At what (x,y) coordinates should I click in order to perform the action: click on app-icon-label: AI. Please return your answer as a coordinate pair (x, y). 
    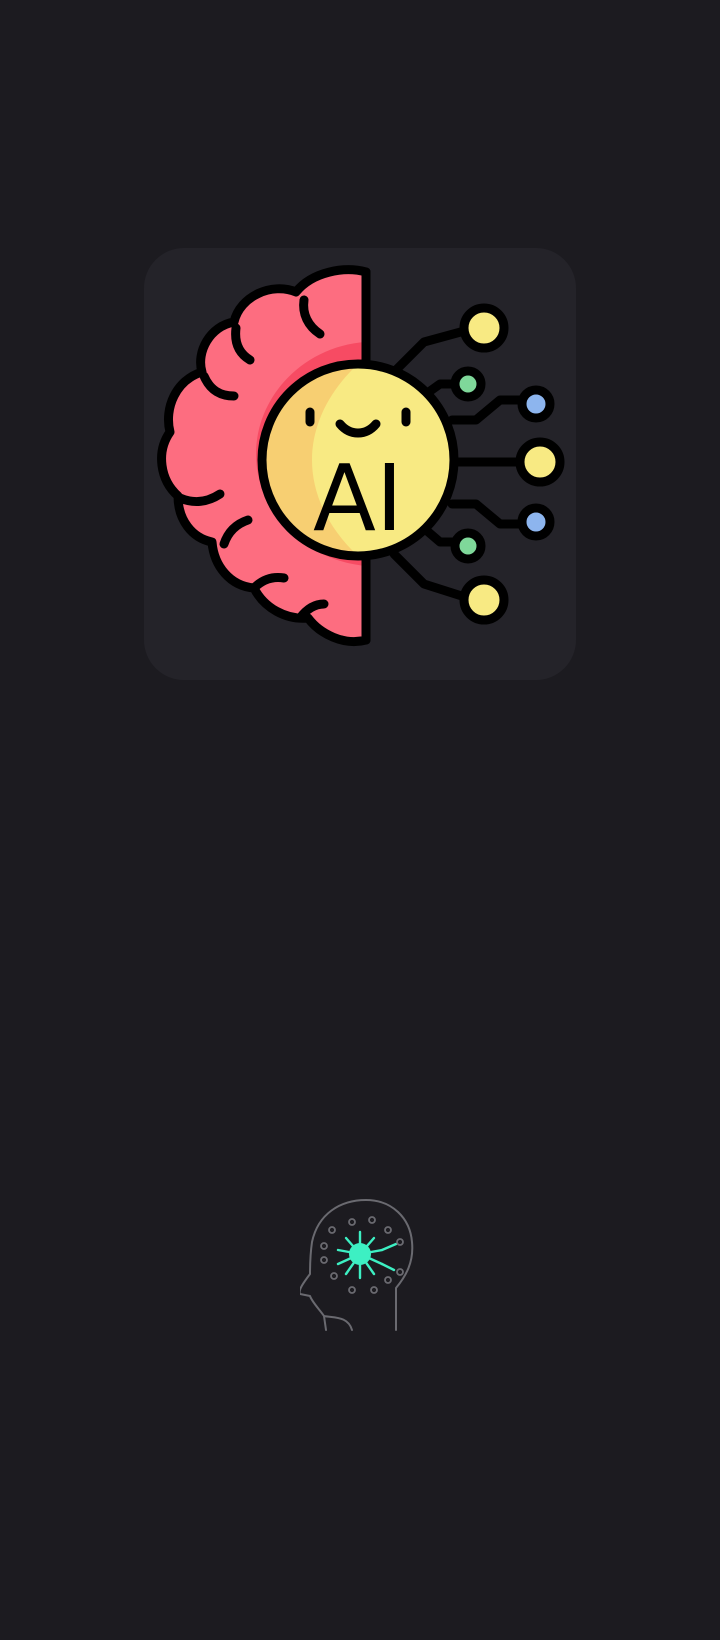
    Looking at the image, I should click on (358, 498).